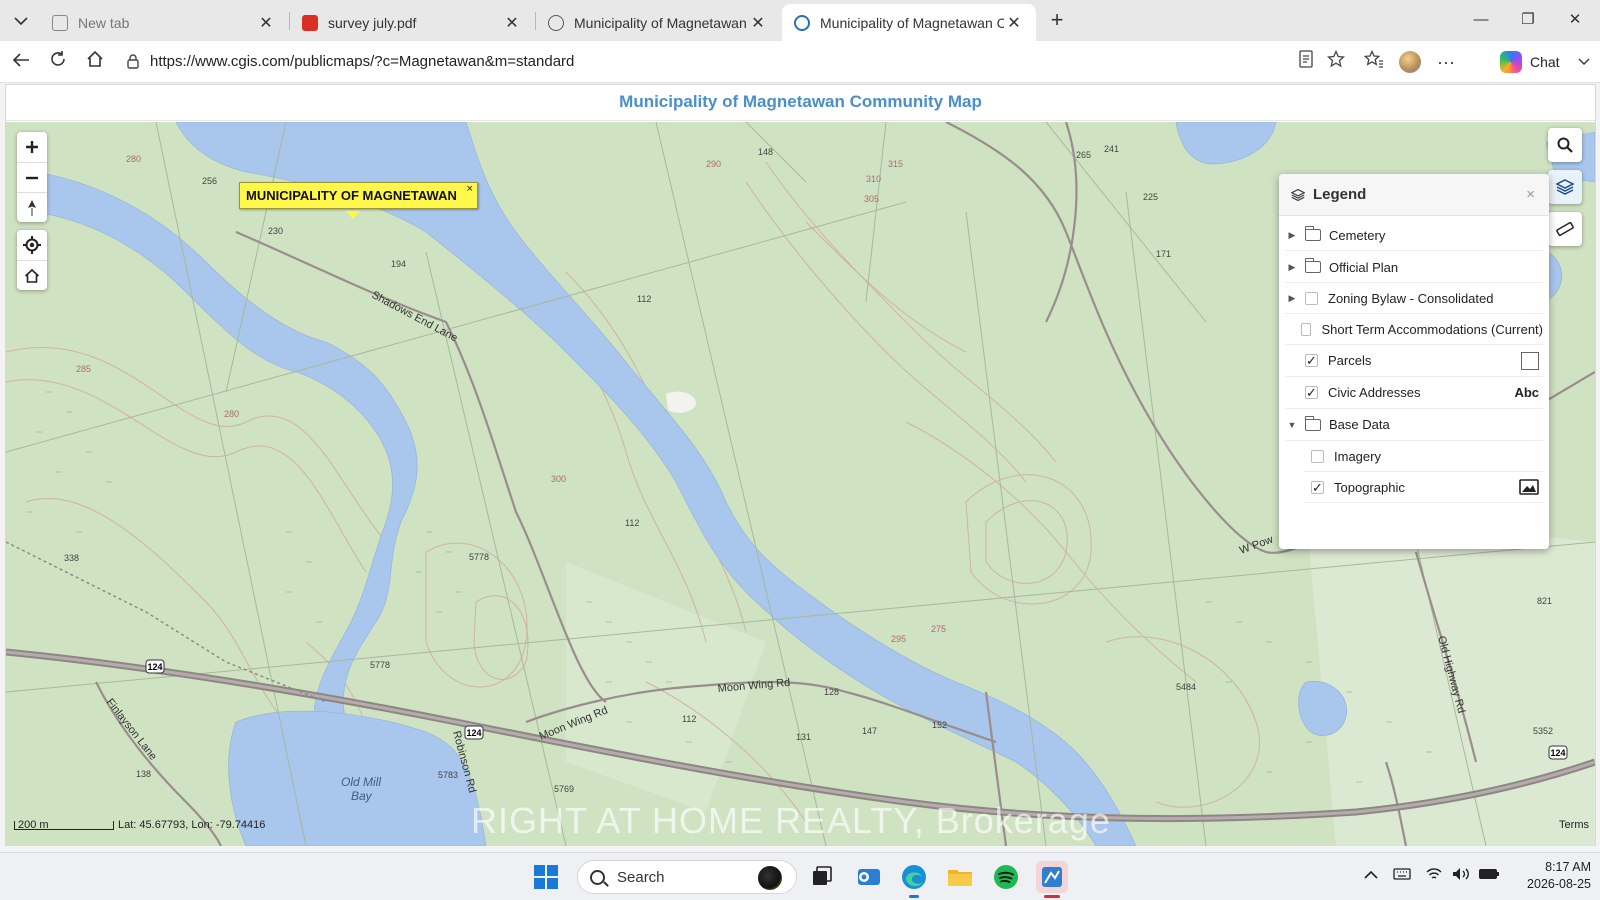 The height and width of the screenshot is (900, 1600). Describe the element at coordinates (133, 61) in the screenshot. I see `lock-icon` at that location.